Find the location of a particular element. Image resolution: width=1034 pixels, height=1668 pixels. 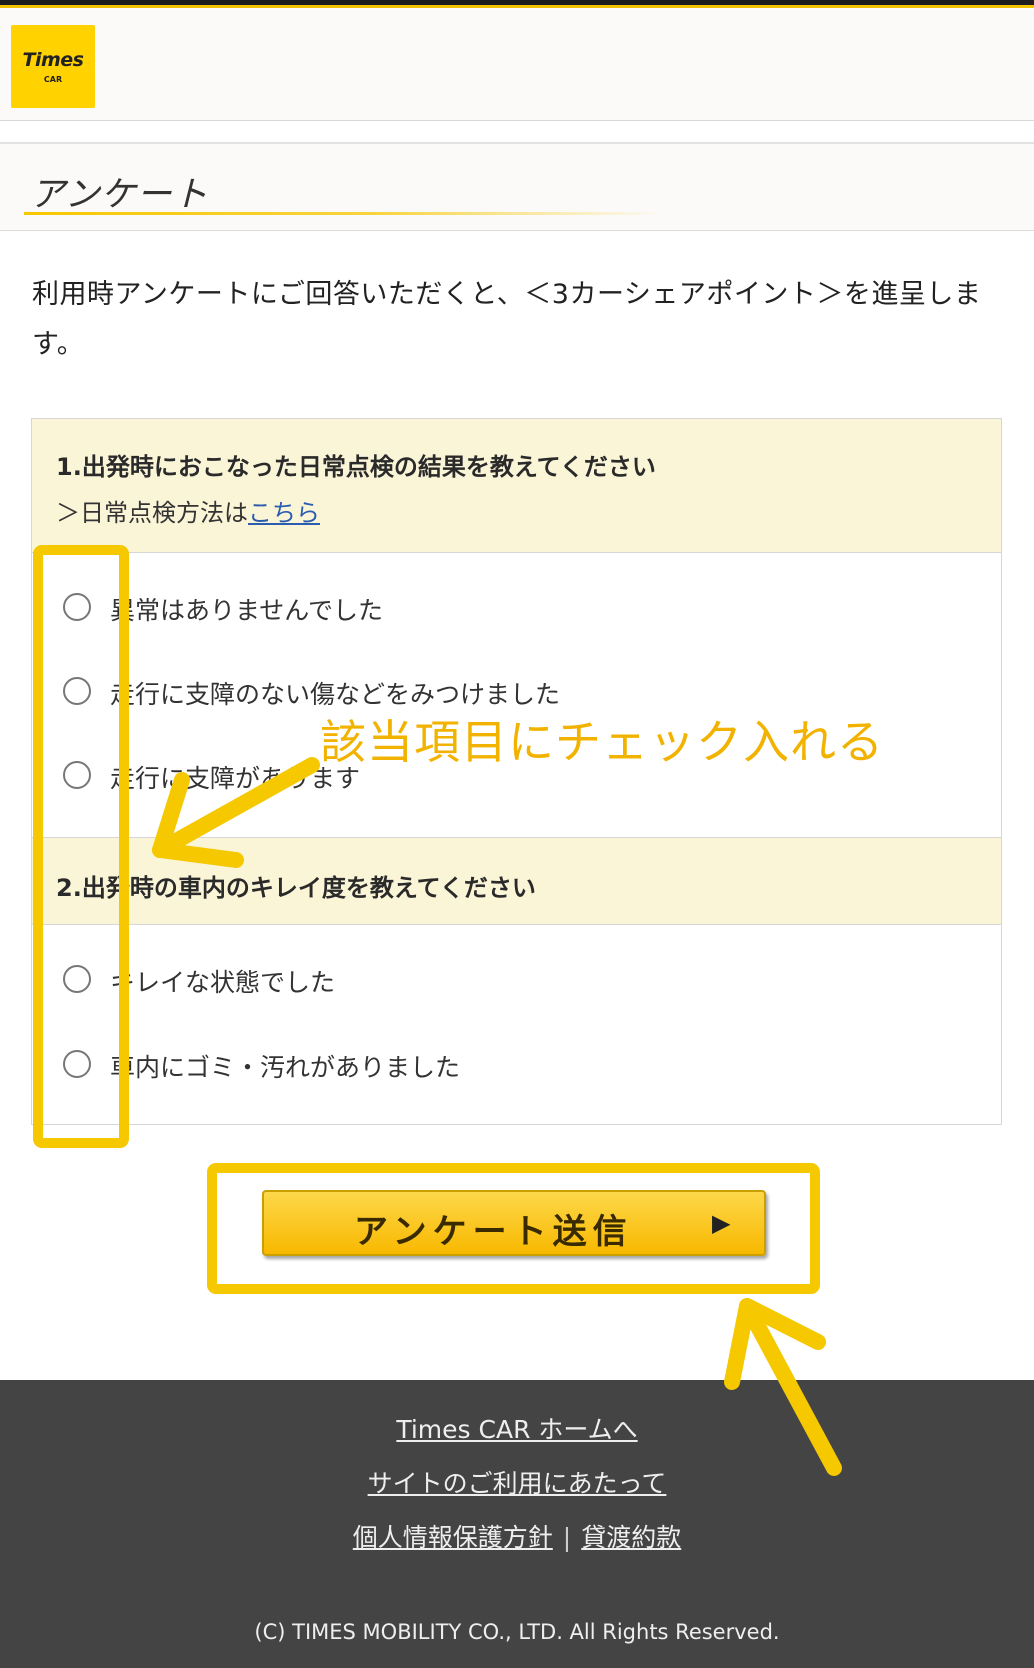

q1-option-1: 異常はありませんでした is located at coordinates (516, 611).